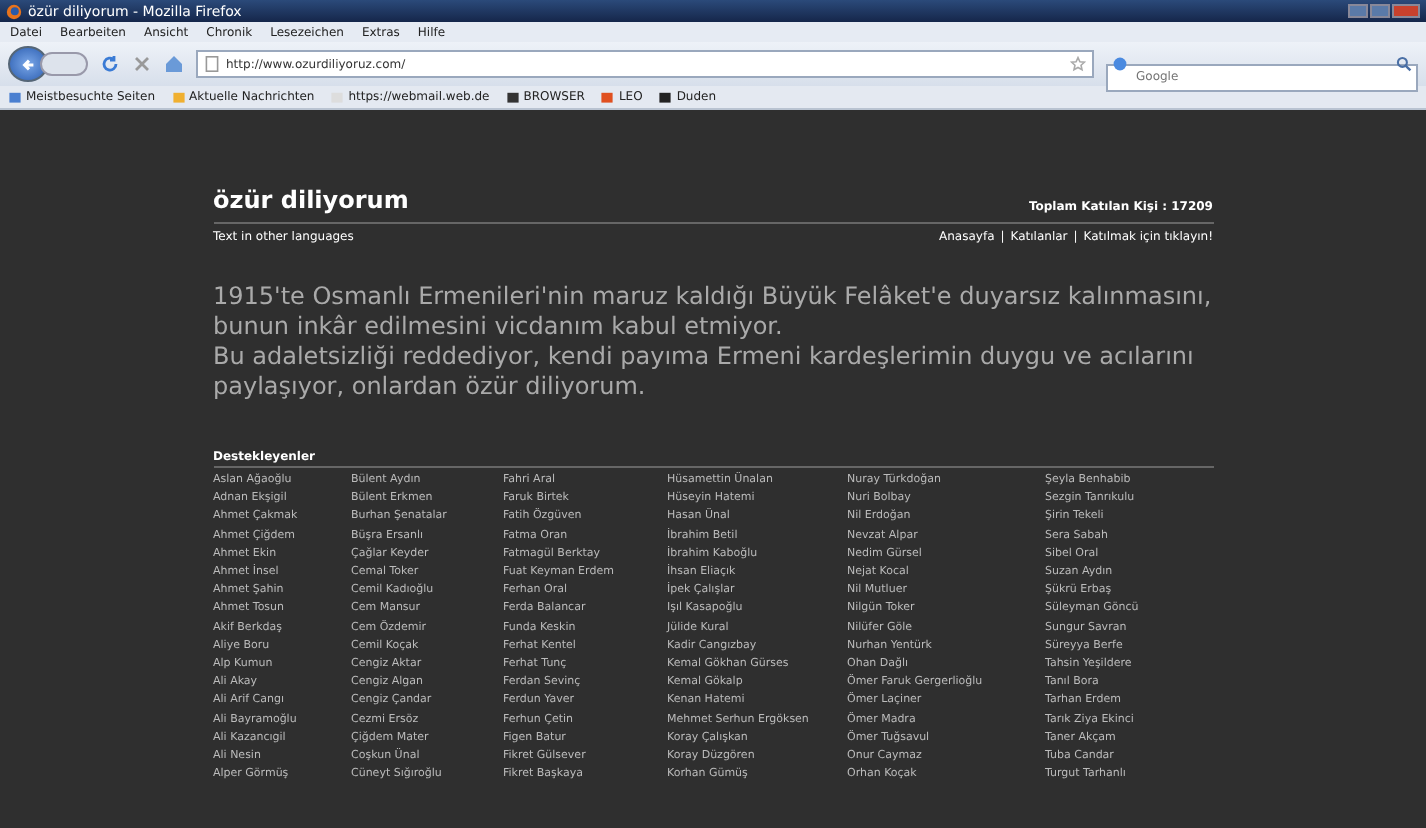  What do you see at coordinates (110, 64) in the screenshot?
I see `reload-icon` at bounding box center [110, 64].